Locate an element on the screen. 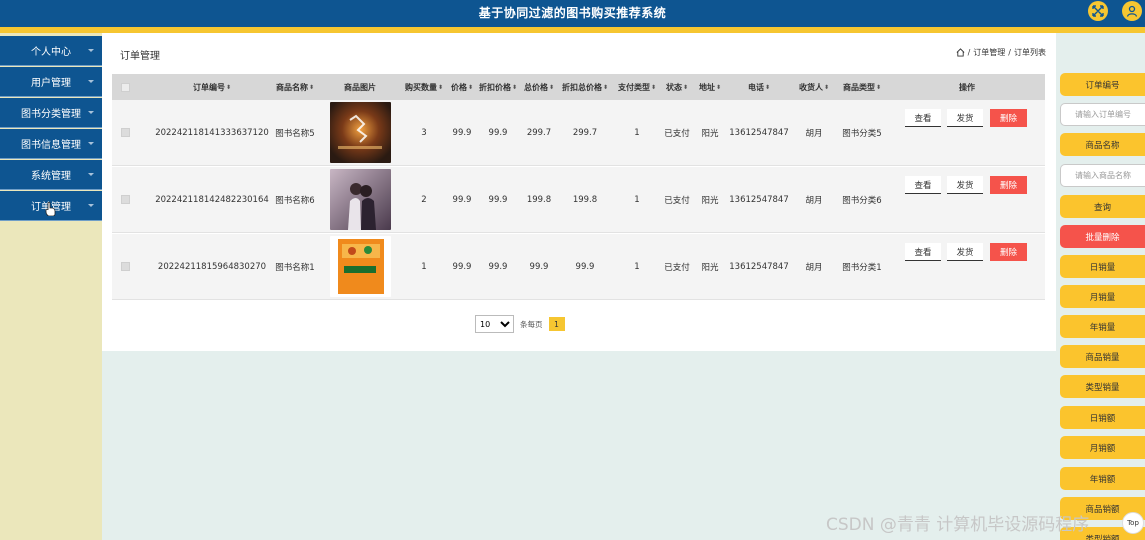 The height and width of the screenshot is (540, 1145). cover-dark-night-icon is located at coordinates (360, 132).